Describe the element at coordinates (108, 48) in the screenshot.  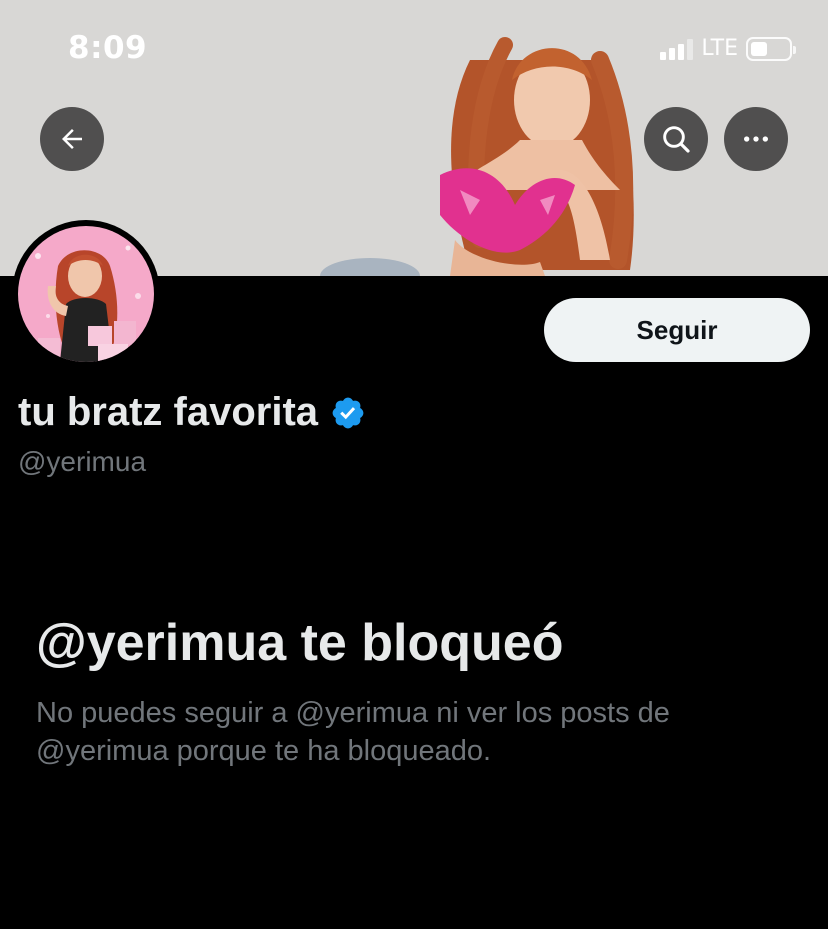
I see `status-time: 8:09` at that location.